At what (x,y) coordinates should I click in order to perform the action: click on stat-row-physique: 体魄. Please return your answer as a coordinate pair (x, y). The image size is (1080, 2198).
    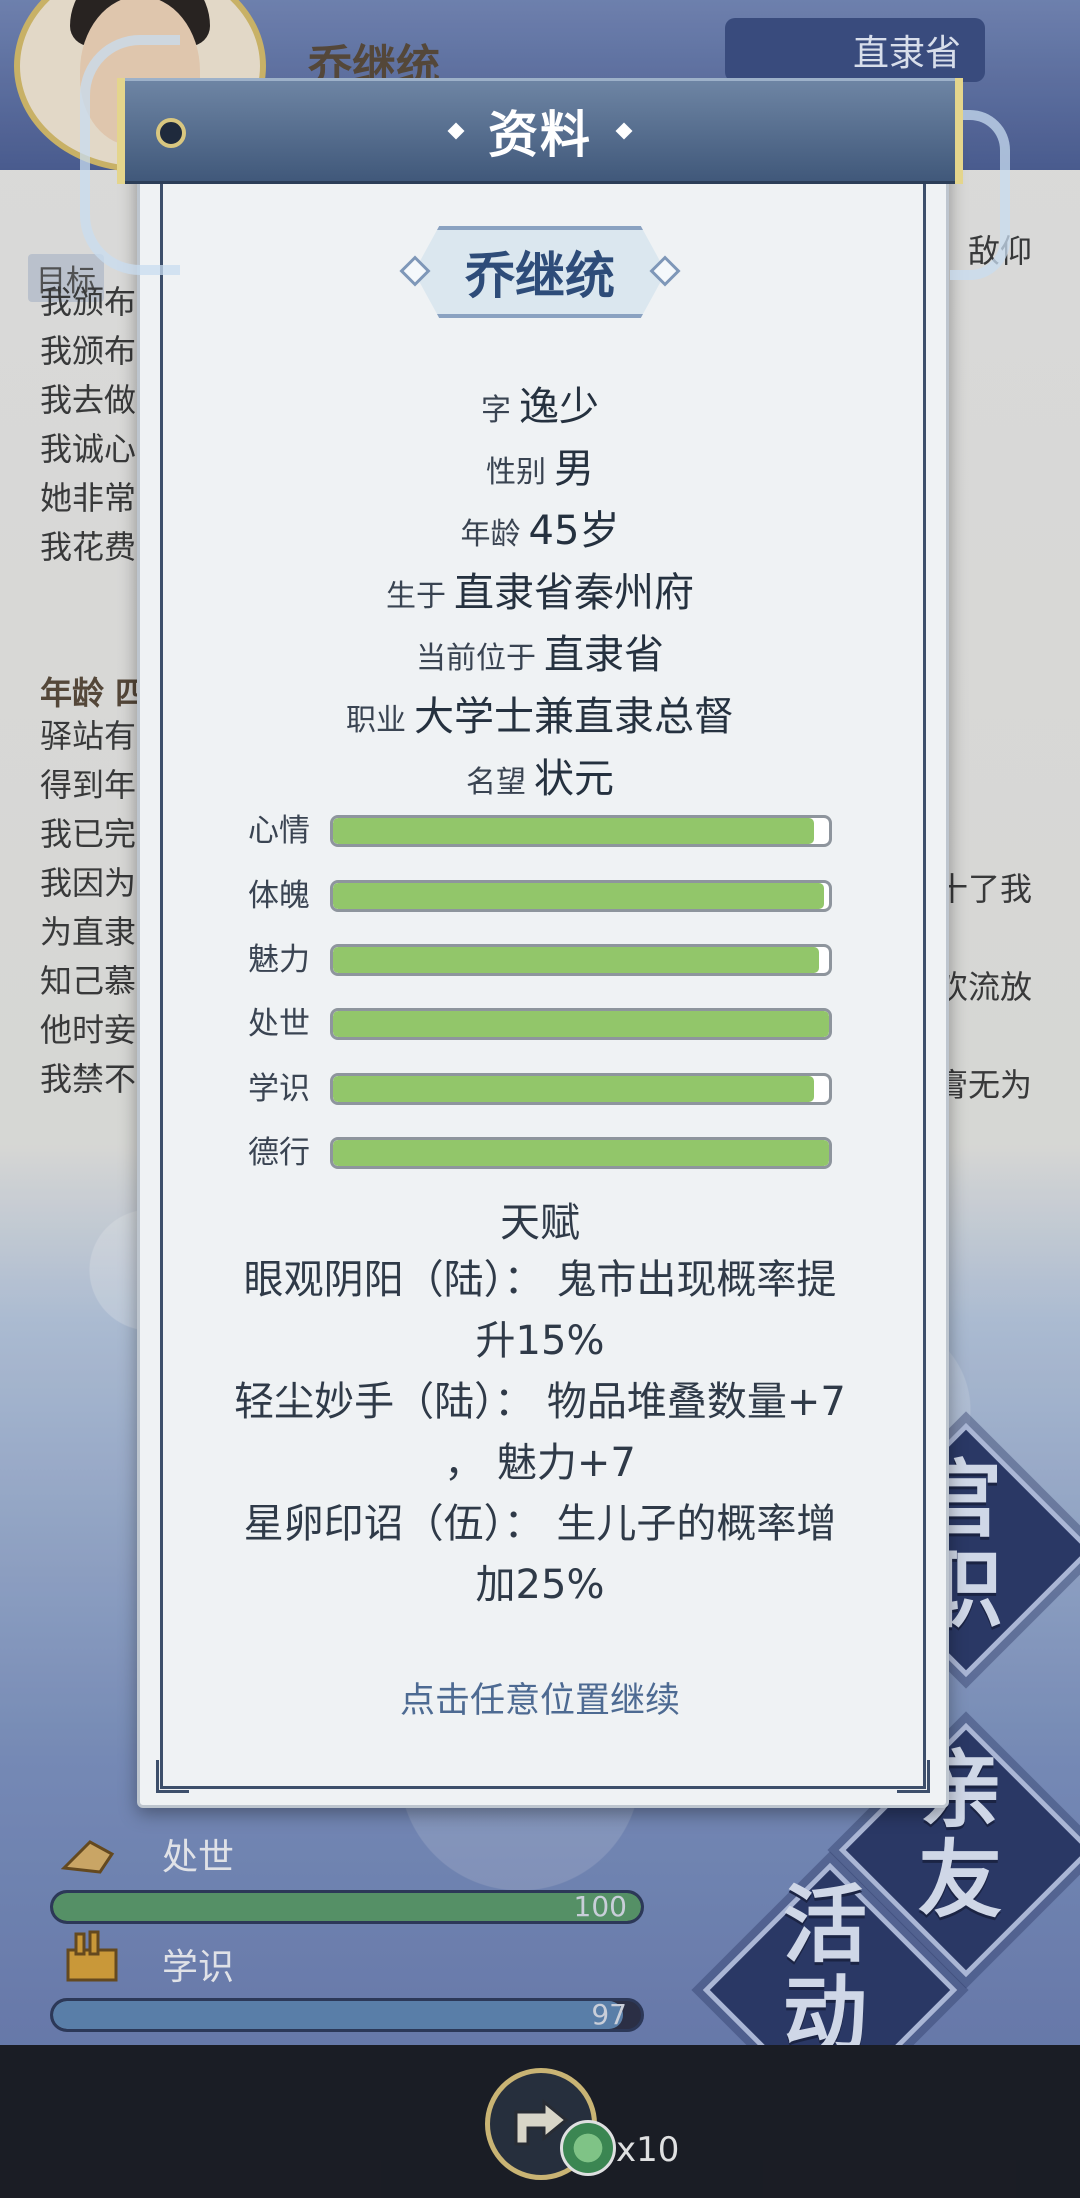
    Looking at the image, I should click on (536, 896).